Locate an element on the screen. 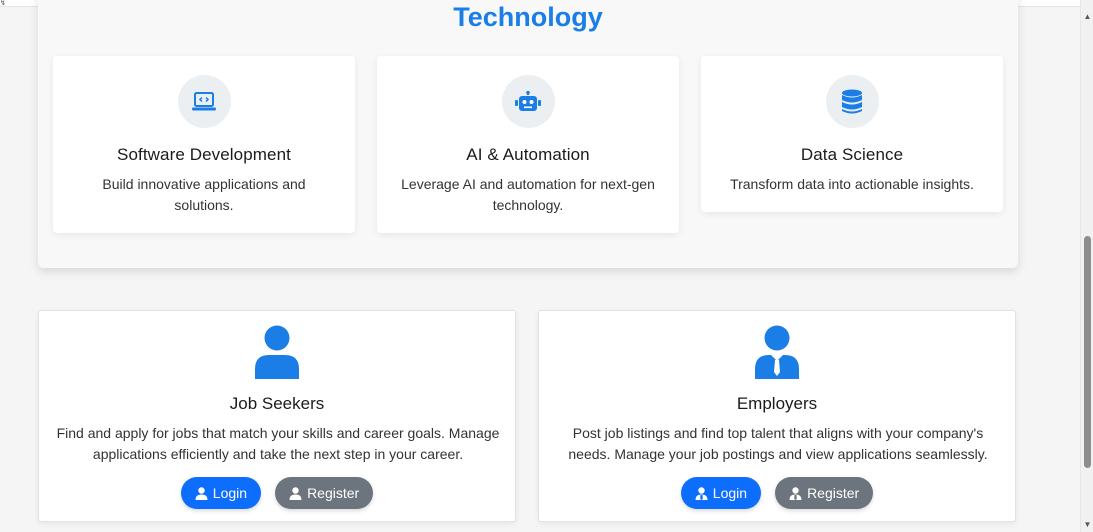 Image resolution: width=1093 pixels, height=532 pixels. vertical-scrollbar: ▲ ▼ is located at coordinates (1086, 266).